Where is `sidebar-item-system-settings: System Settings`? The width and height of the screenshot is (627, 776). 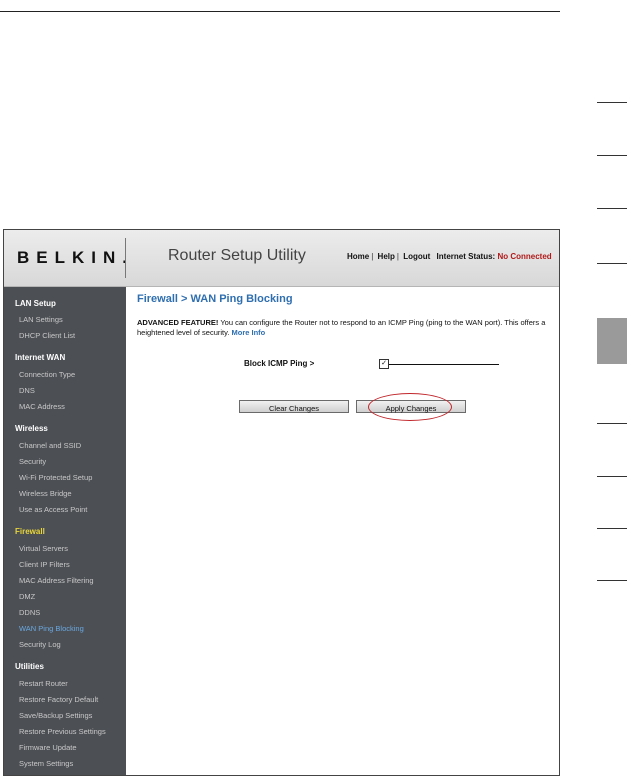
sidebar-item-system-settings: System Settings is located at coordinates (46, 763).